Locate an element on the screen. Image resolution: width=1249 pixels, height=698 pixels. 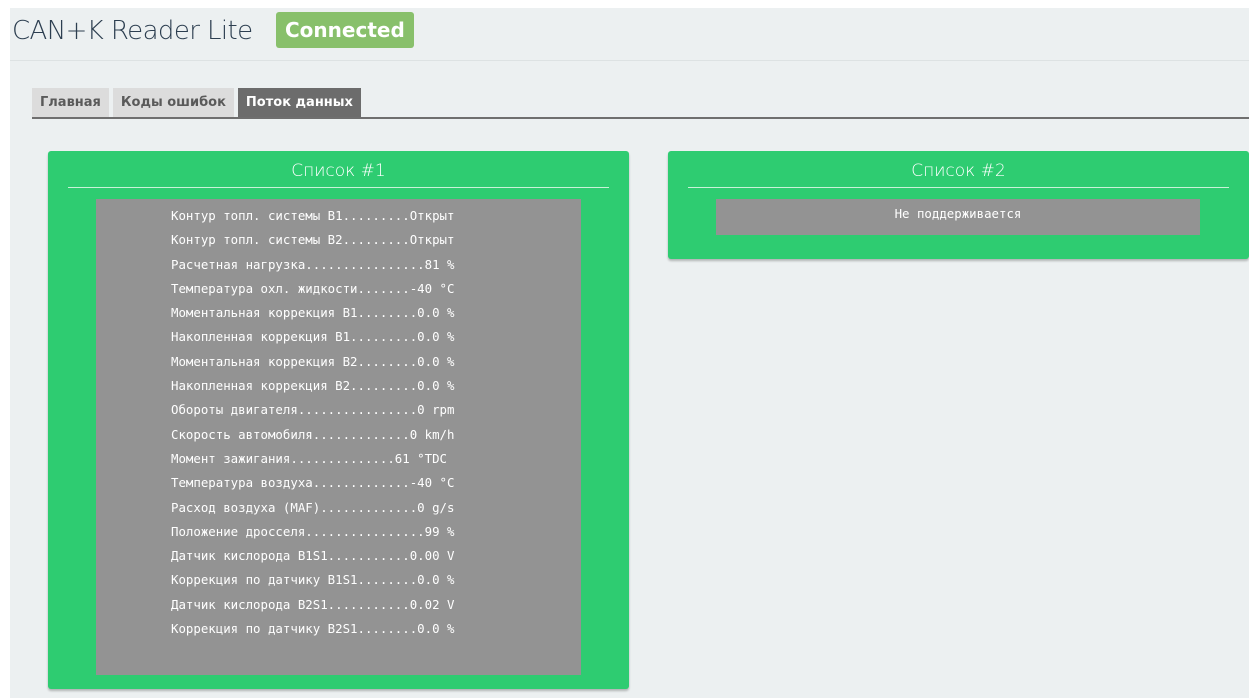
tab-data-stream: Поток данных is located at coordinates (299, 102).